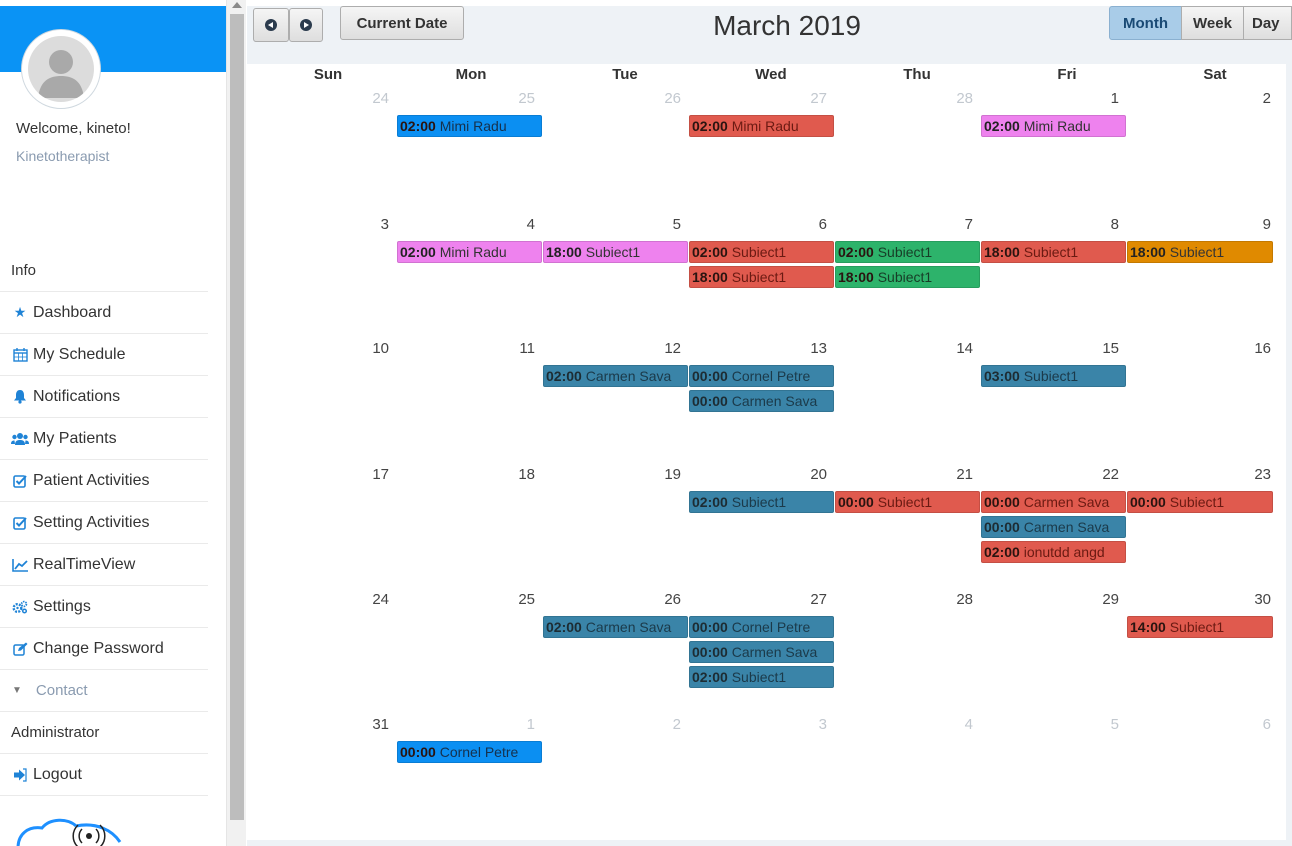 Image resolution: width=1292 pixels, height=846 pixels. What do you see at coordinates (55, 732) in the screenshot?
I see `administrator-label: Administrator` at bounding box center [55, 732].